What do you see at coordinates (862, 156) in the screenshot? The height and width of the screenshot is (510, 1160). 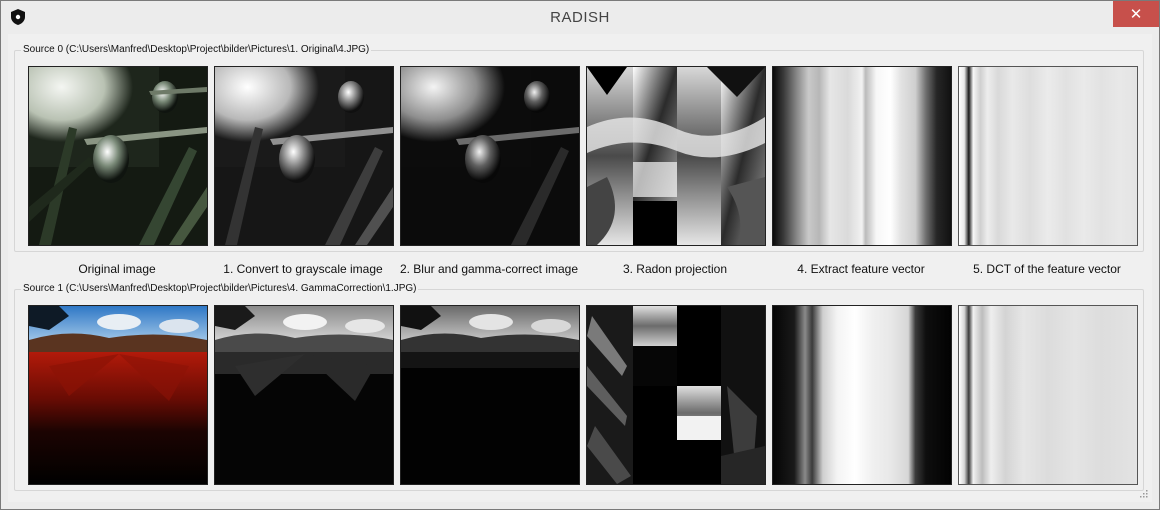 I see `source-0-feature-vector` at bounding box center [862, 156].